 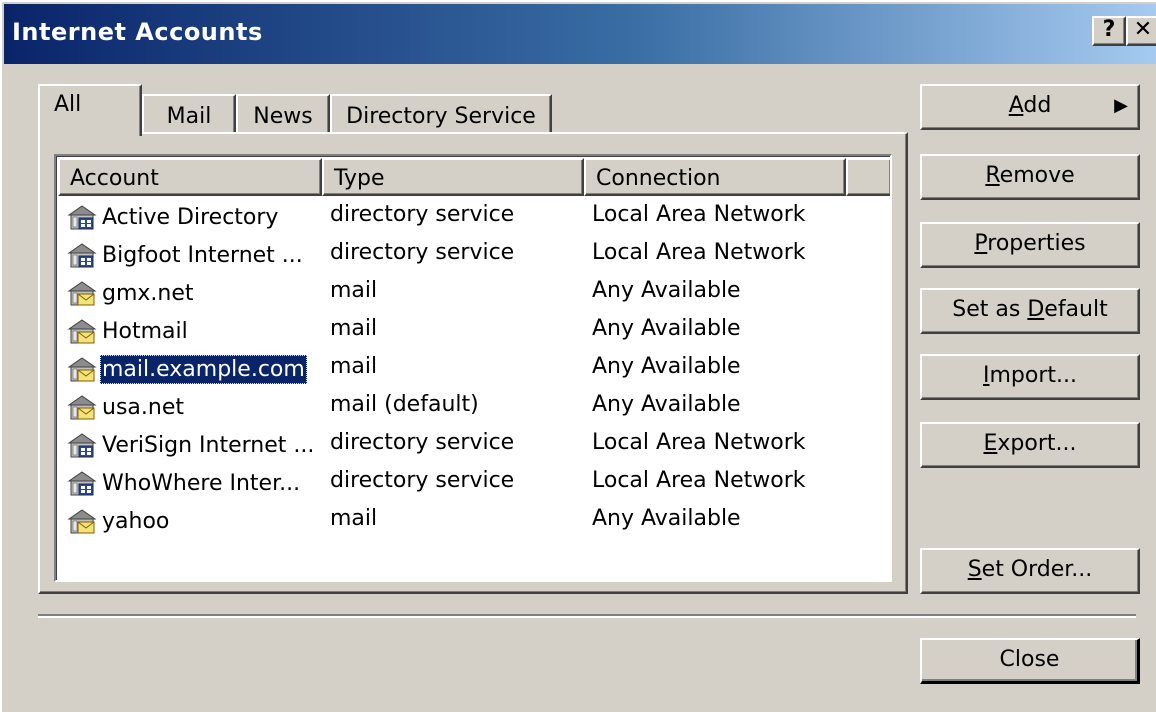 I want to click on window-title: Internet Accounts, so click(x=137, y=32).